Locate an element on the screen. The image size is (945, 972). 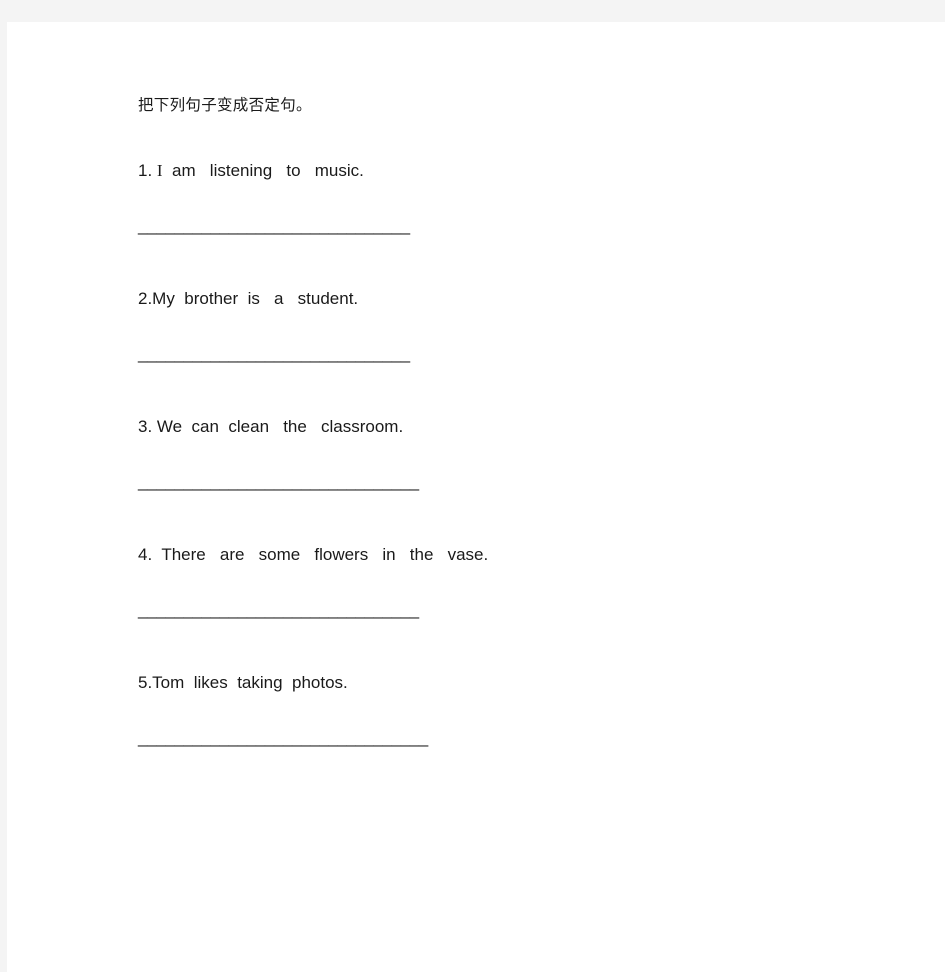
question-text: 1. I am listening to music. is located at coordinates (528, 171).